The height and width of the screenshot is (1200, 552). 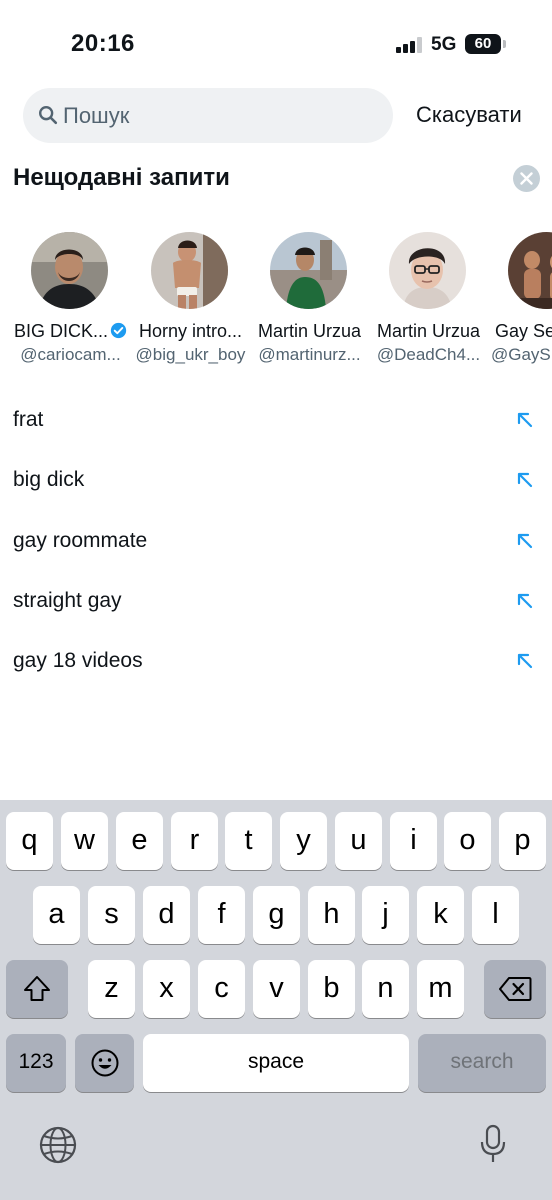 I want to click on key-r: r, so click(x=194, y=841).